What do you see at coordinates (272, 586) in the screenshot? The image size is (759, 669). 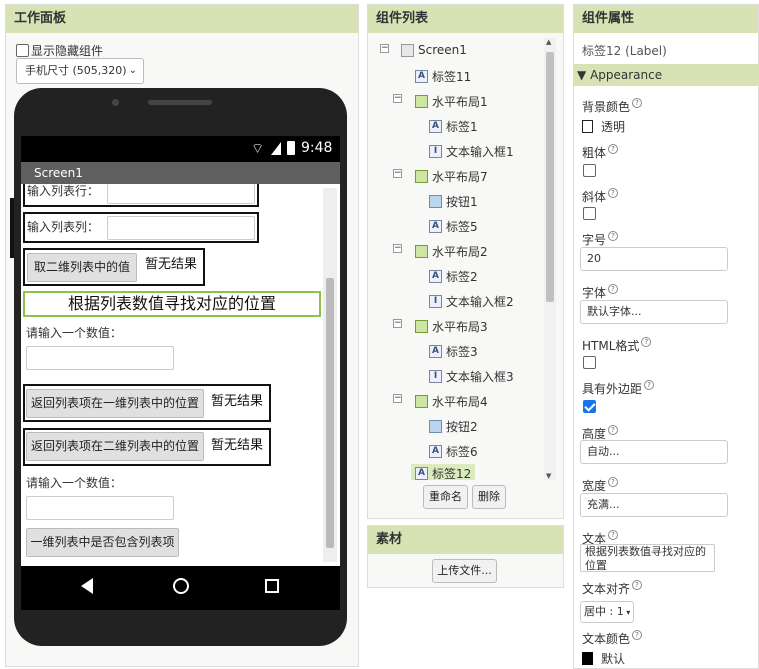 I see `recents-icon` at bounding box center [272, 586].